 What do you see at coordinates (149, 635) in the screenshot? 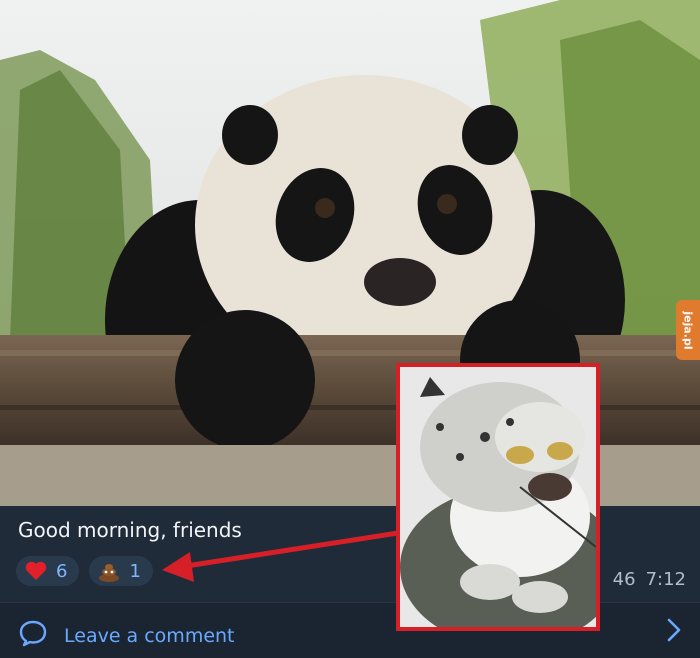
I see `leave-comment-label: Leave a comment` at bounding box center [149, 635].